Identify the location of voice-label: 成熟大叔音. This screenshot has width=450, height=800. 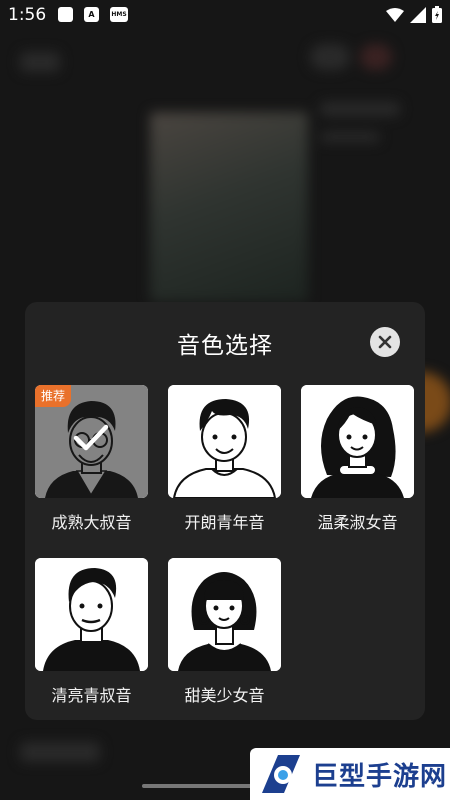
(91, 522).